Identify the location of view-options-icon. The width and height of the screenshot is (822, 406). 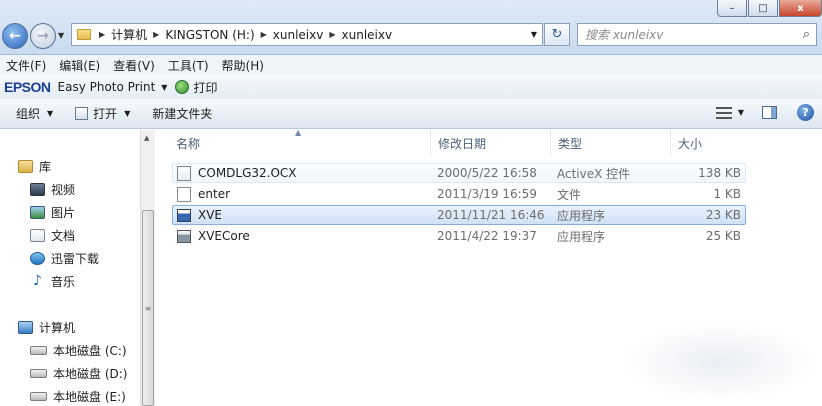
(723, 112).